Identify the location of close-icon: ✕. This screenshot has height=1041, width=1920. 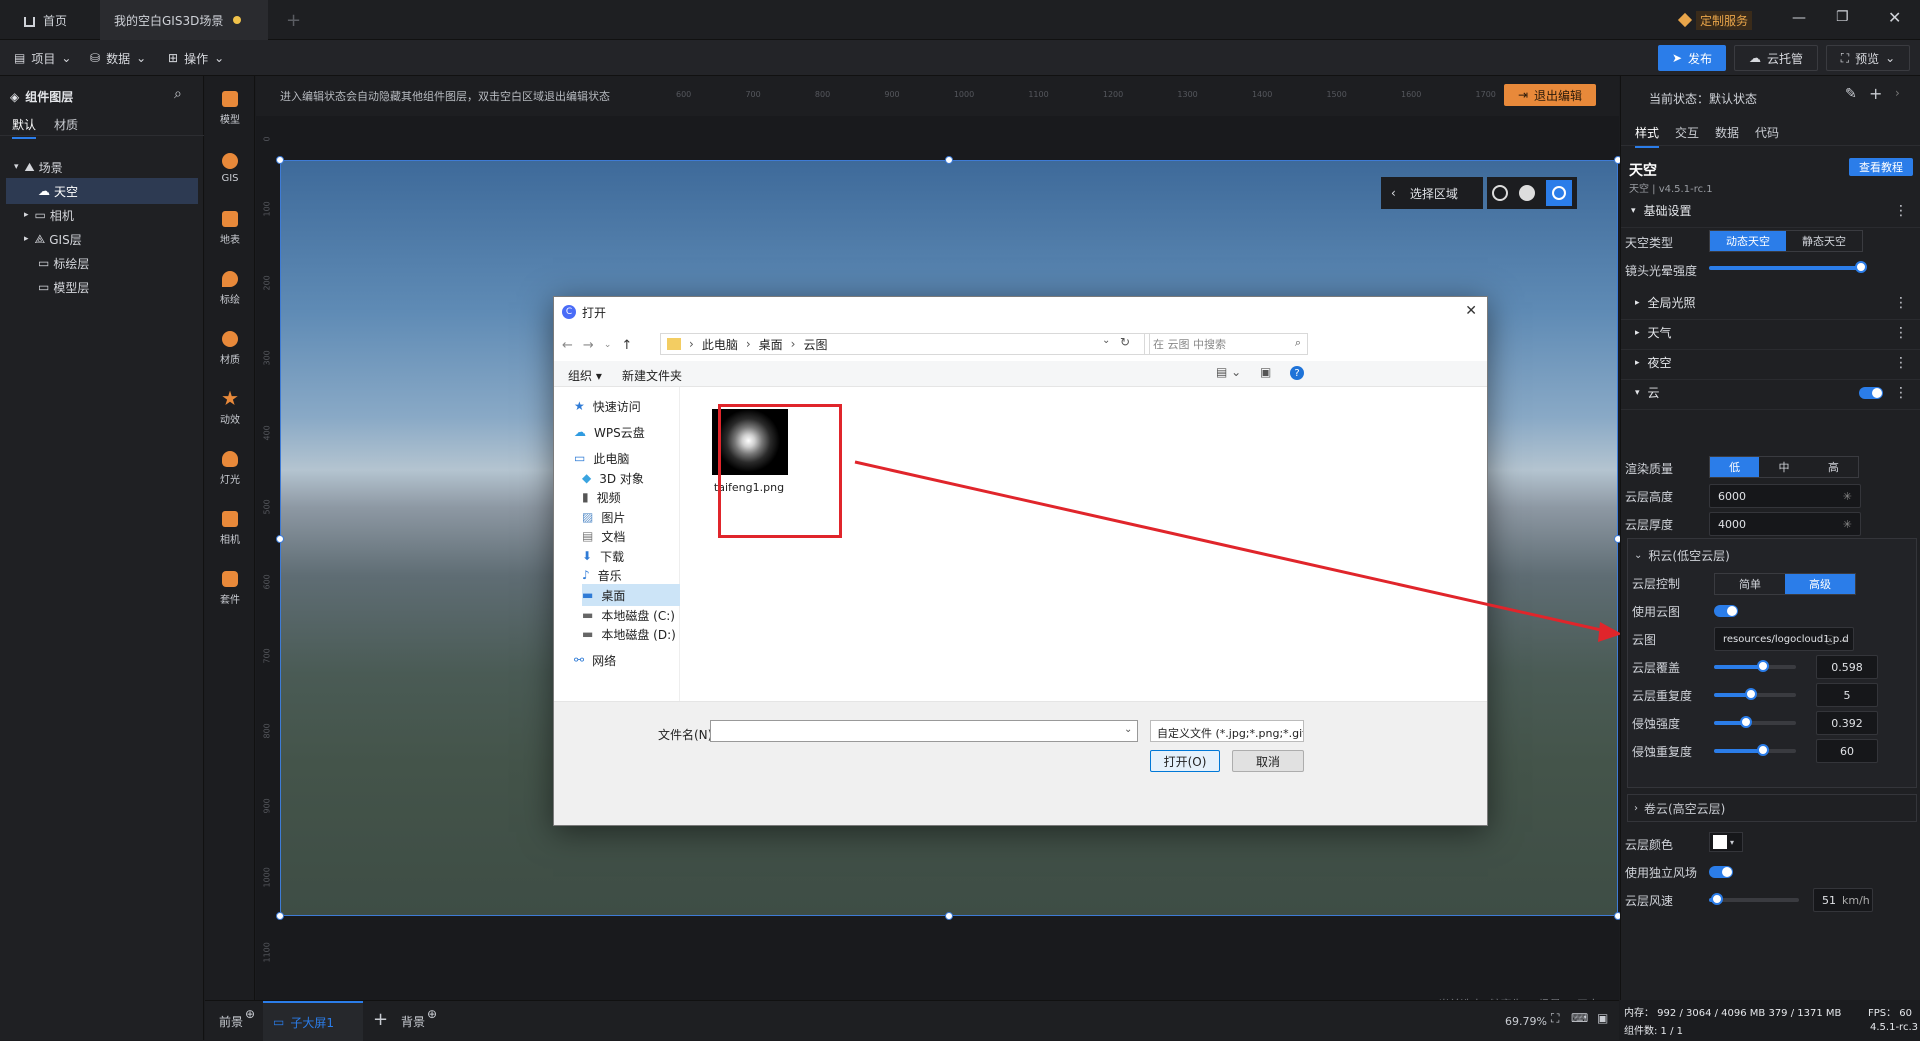
(1894, 17).